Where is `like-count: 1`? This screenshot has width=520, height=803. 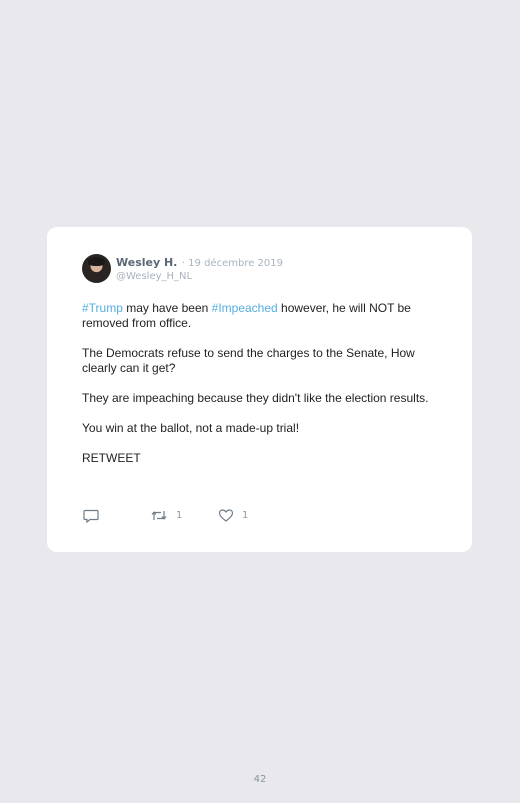 like-count: 1 is located at coordinates (245, 515).